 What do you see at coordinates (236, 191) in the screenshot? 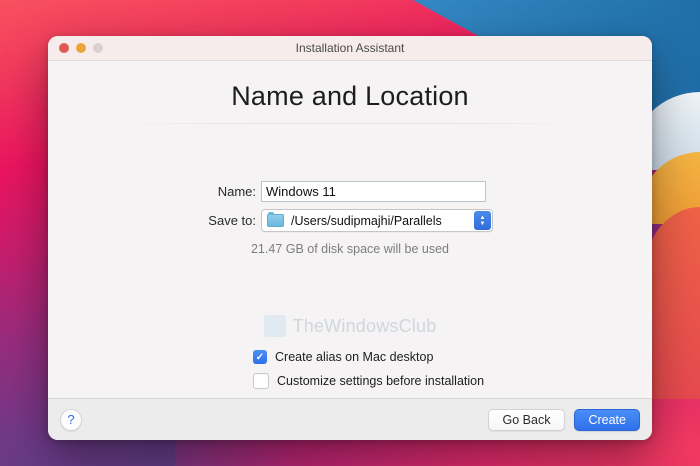
I see `name-label: Name:` at bounding box center [236, 191].